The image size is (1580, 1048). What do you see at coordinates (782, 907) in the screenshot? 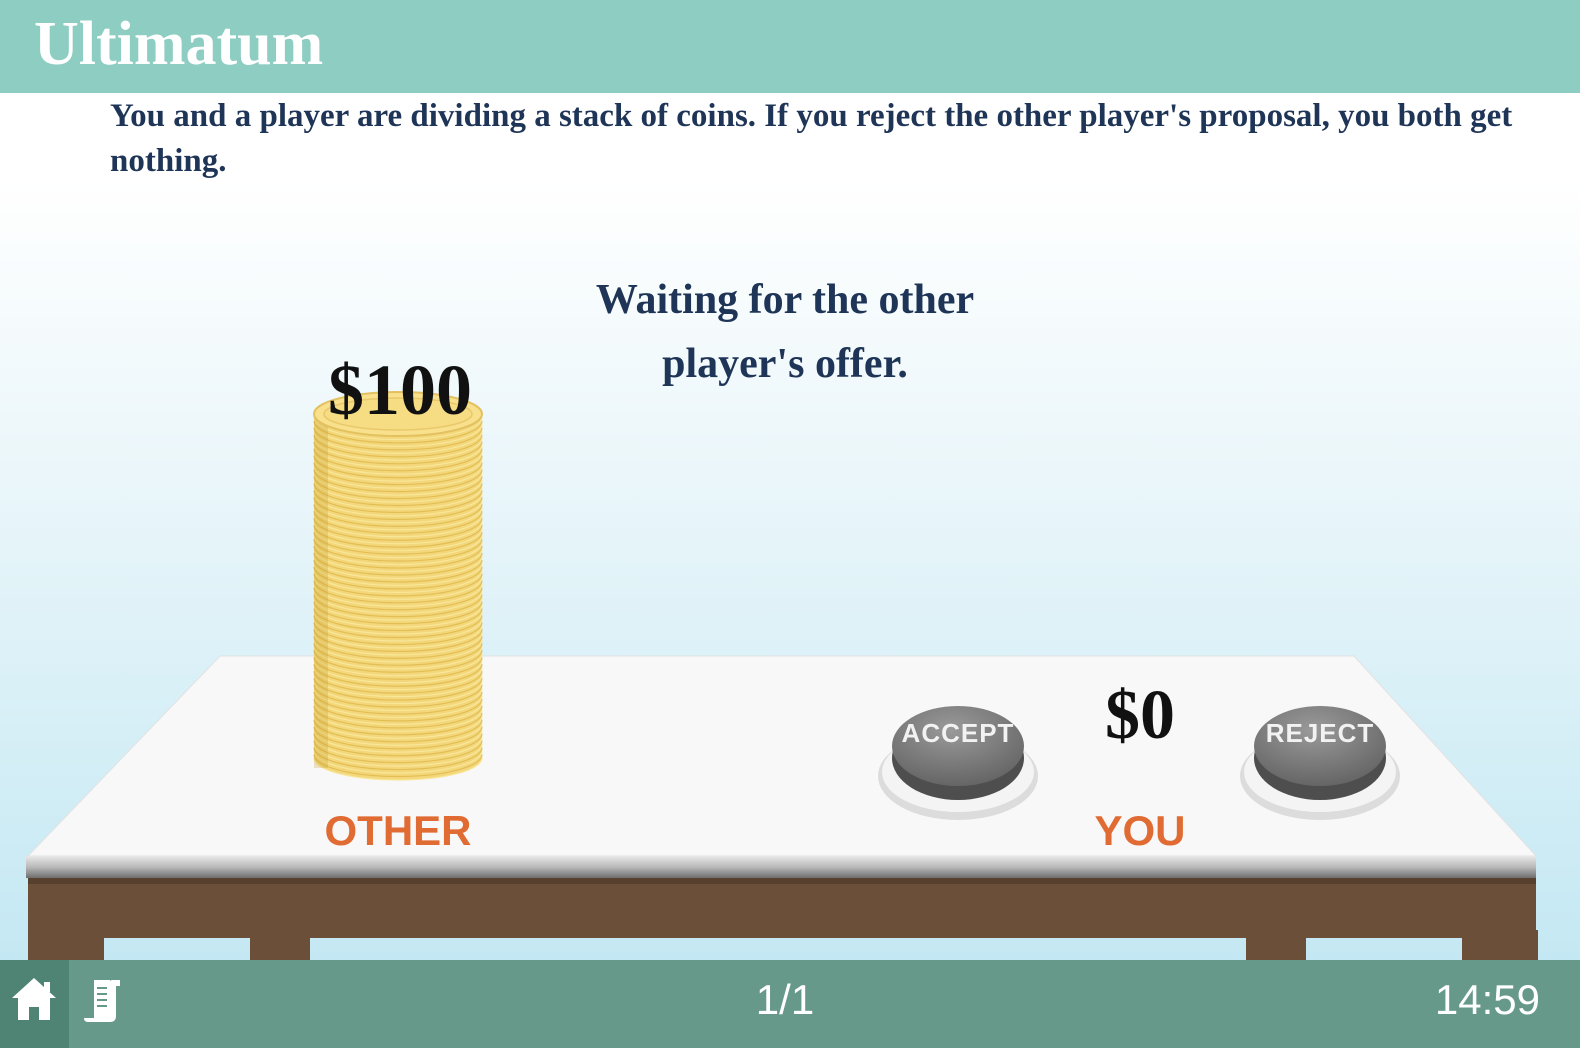
I see `table-apron` at bounding box center [782, 907].